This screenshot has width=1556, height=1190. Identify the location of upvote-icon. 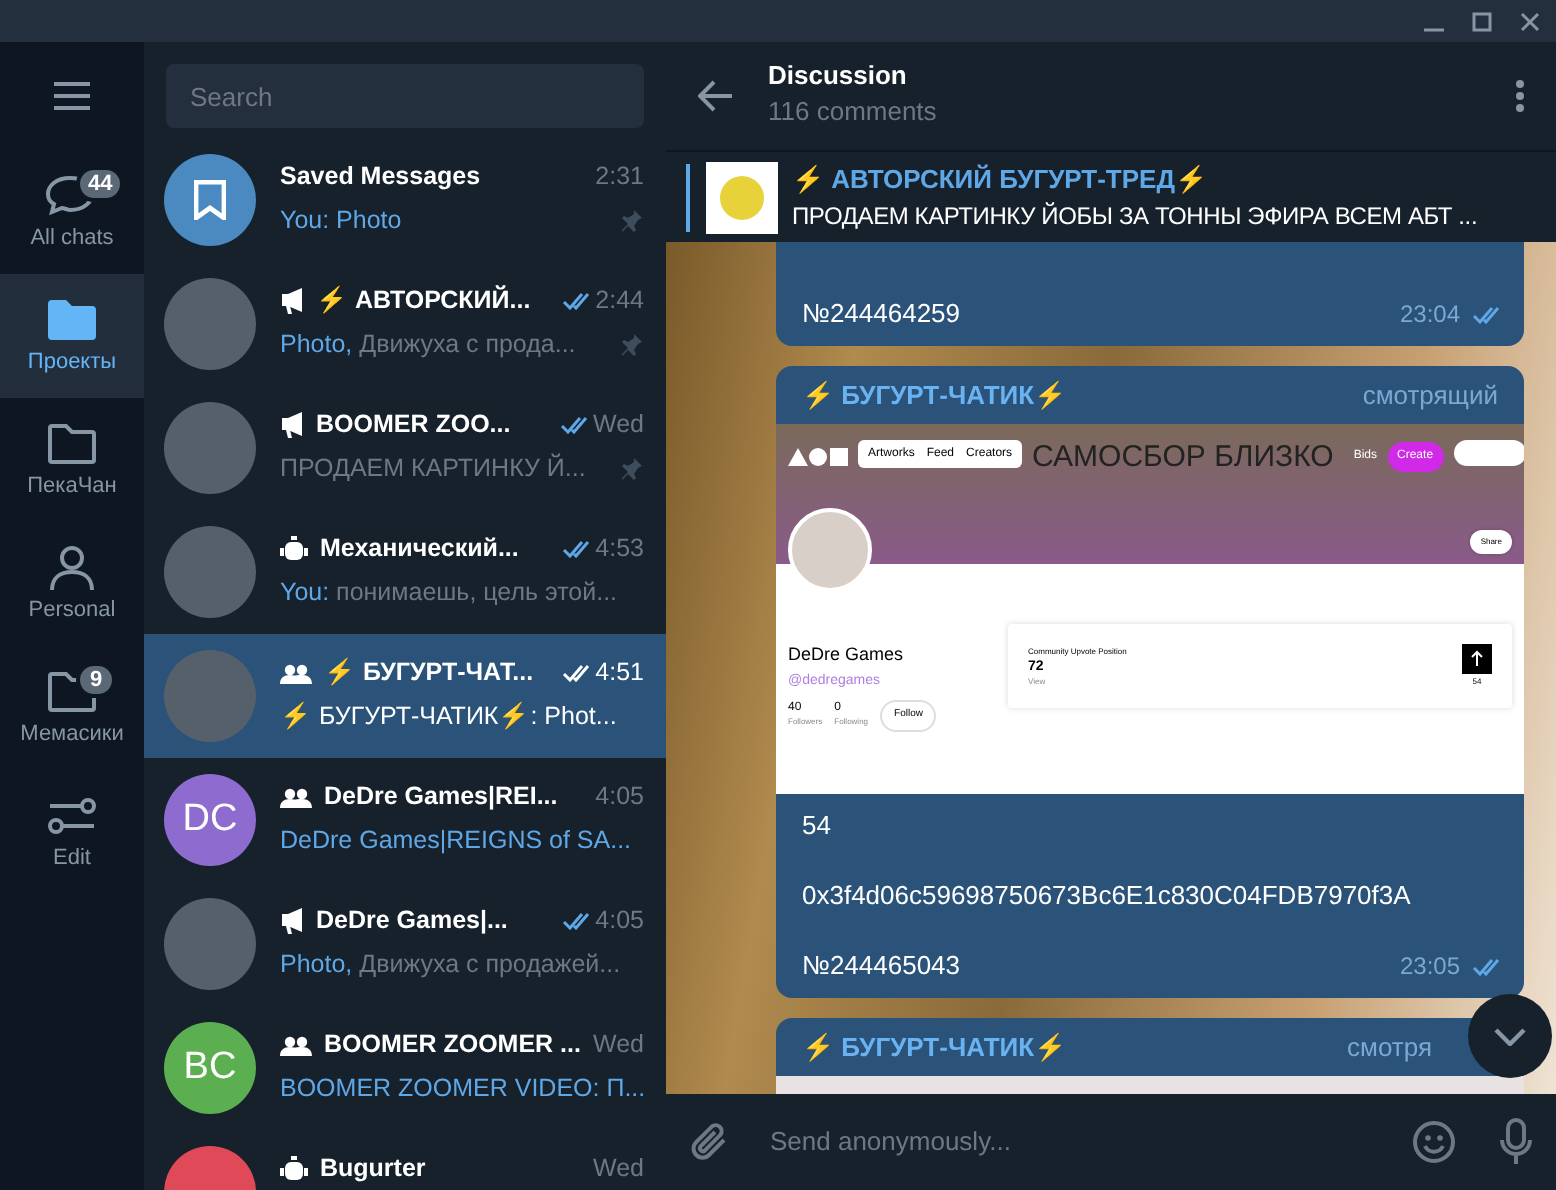
(1477, 659).